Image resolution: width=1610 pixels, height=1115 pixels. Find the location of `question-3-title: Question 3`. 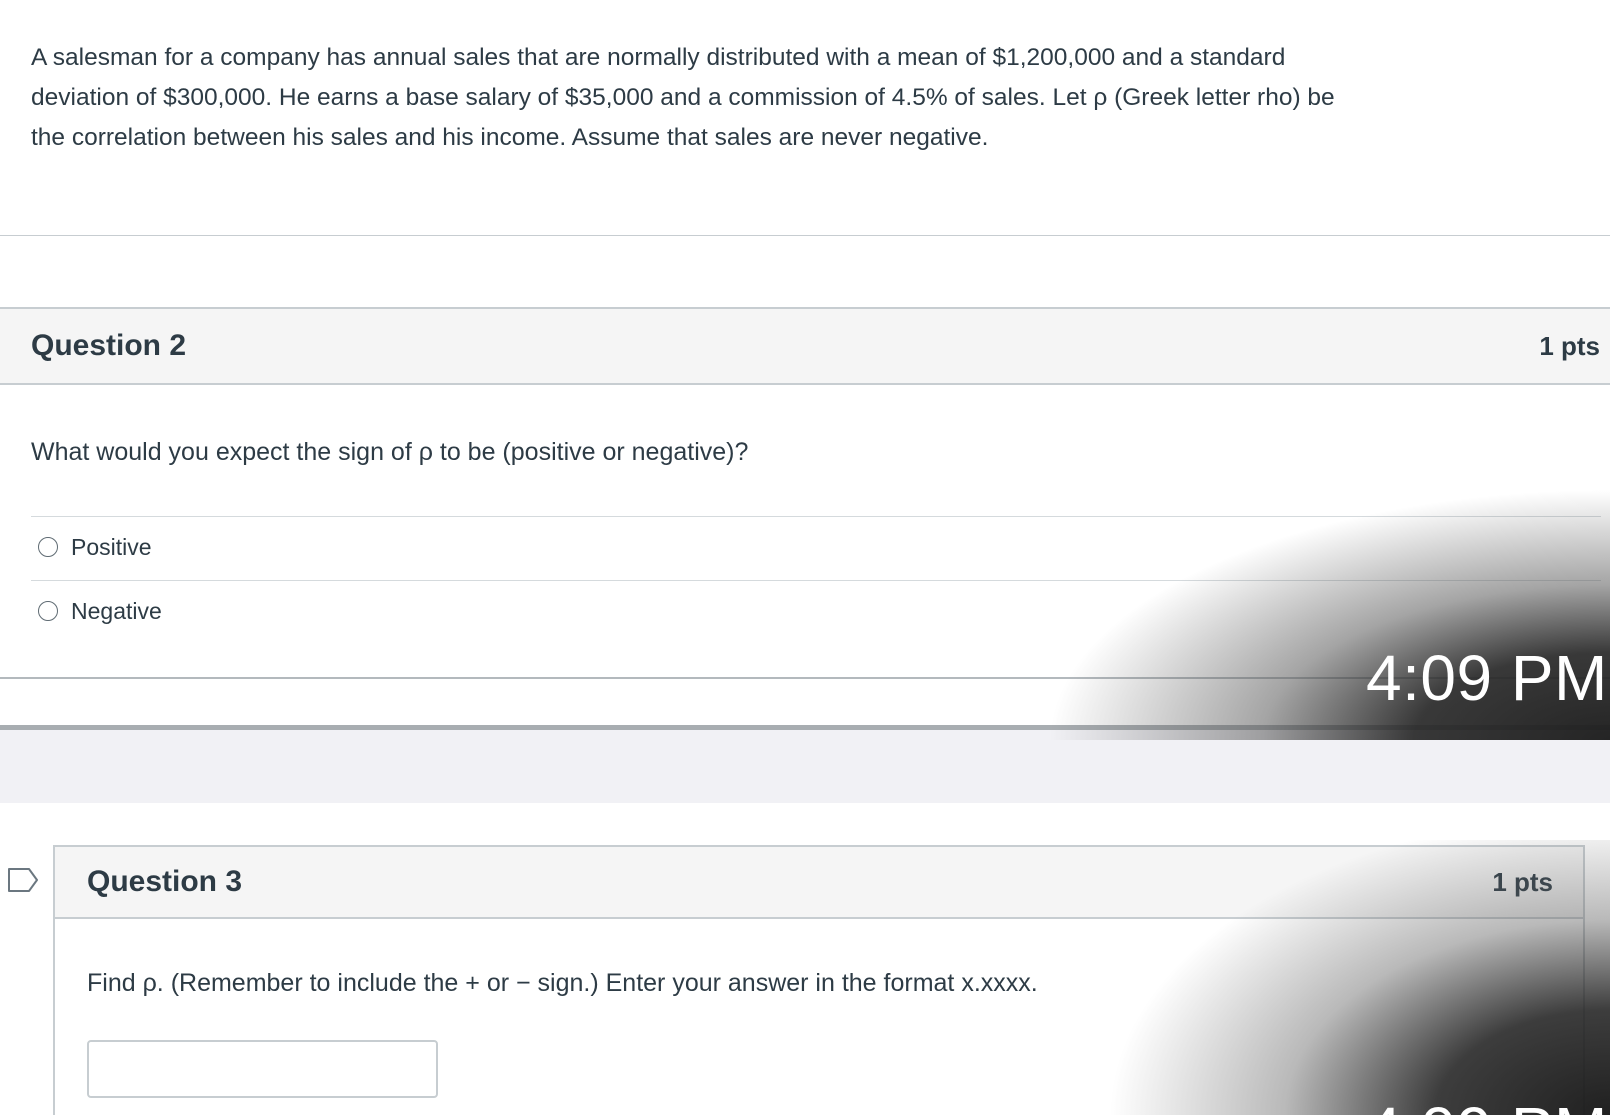

question-3-title: Question 3 is located at coordinates (165, 881).